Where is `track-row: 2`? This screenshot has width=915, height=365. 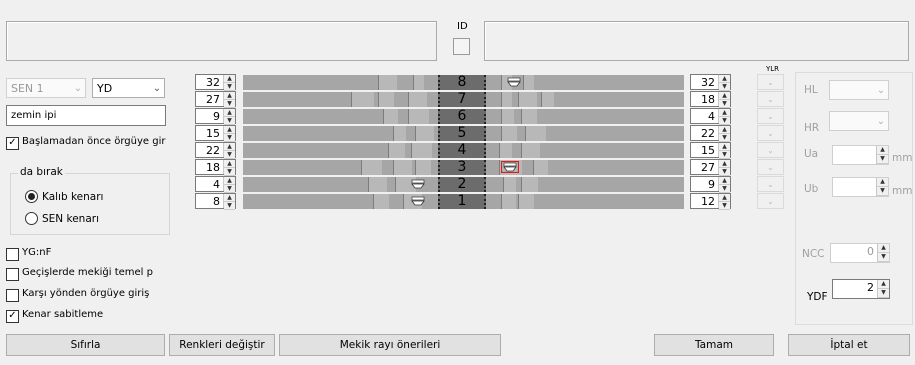 track-row: 2 is located at coordinates (463, 184).